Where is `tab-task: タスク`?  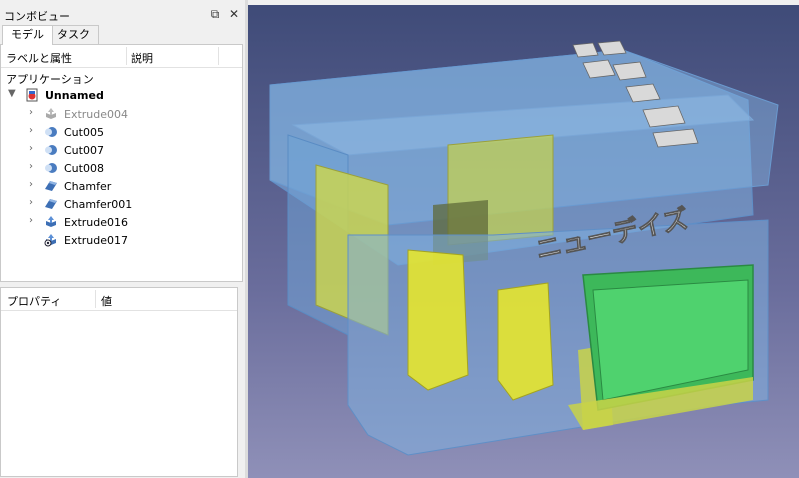
tab-task: タスク is located at coordinates (73, 35).